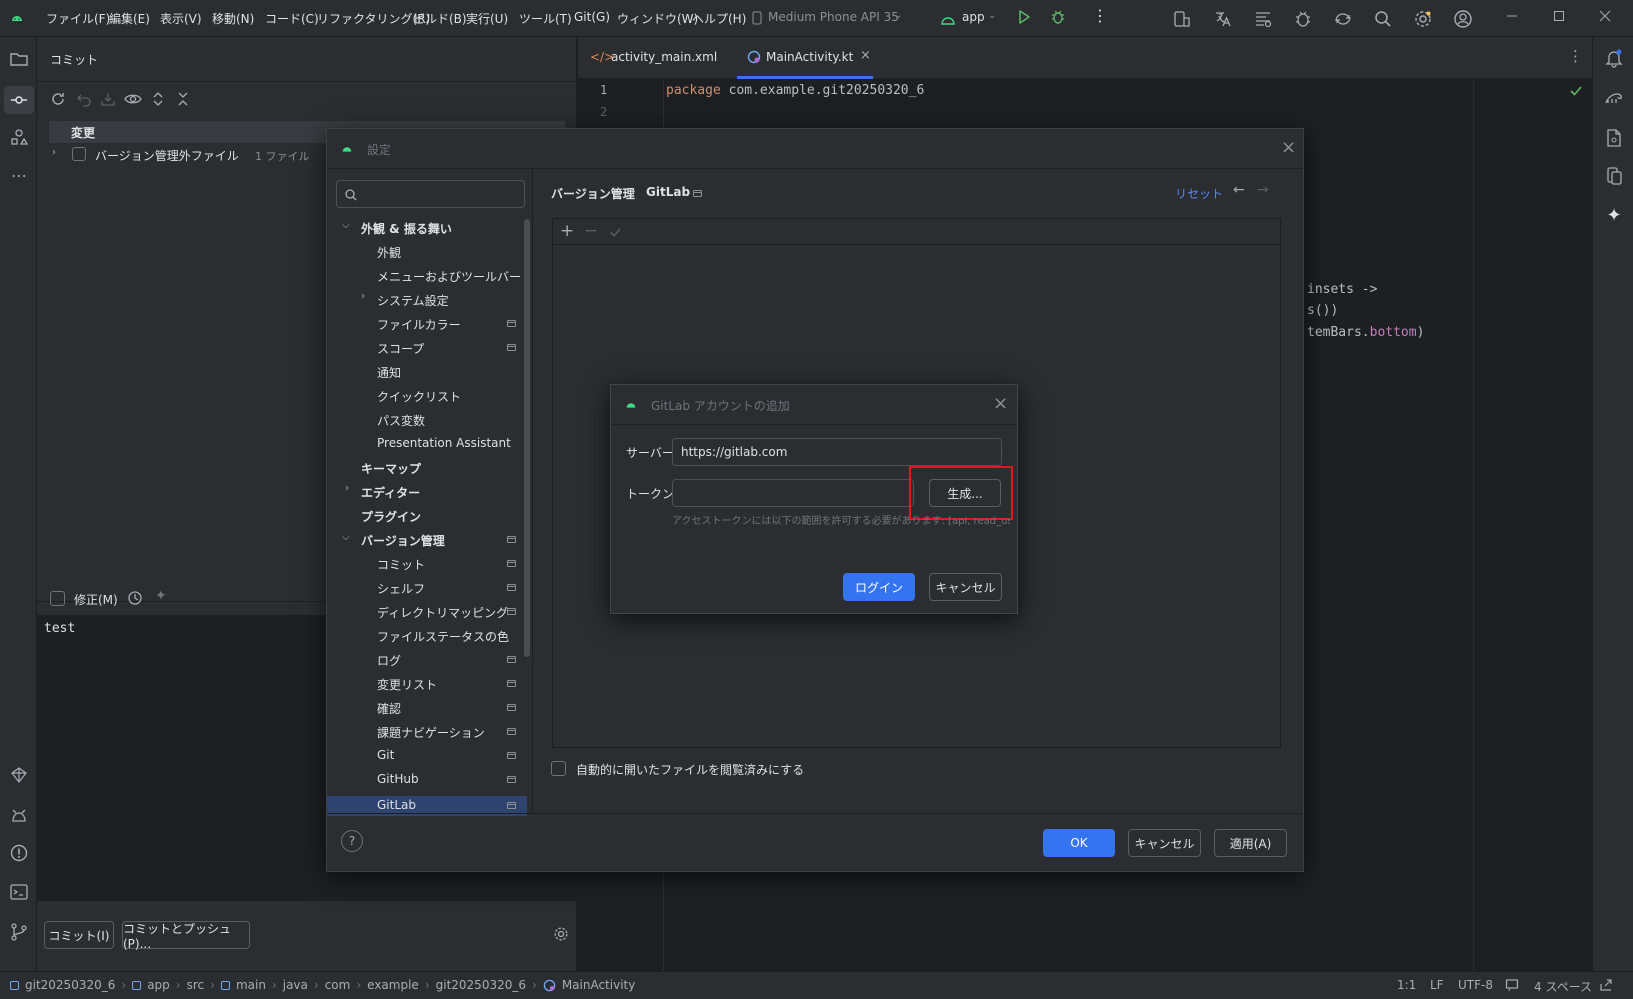  I want to click on set-default-check-icon, so click(615, 232).